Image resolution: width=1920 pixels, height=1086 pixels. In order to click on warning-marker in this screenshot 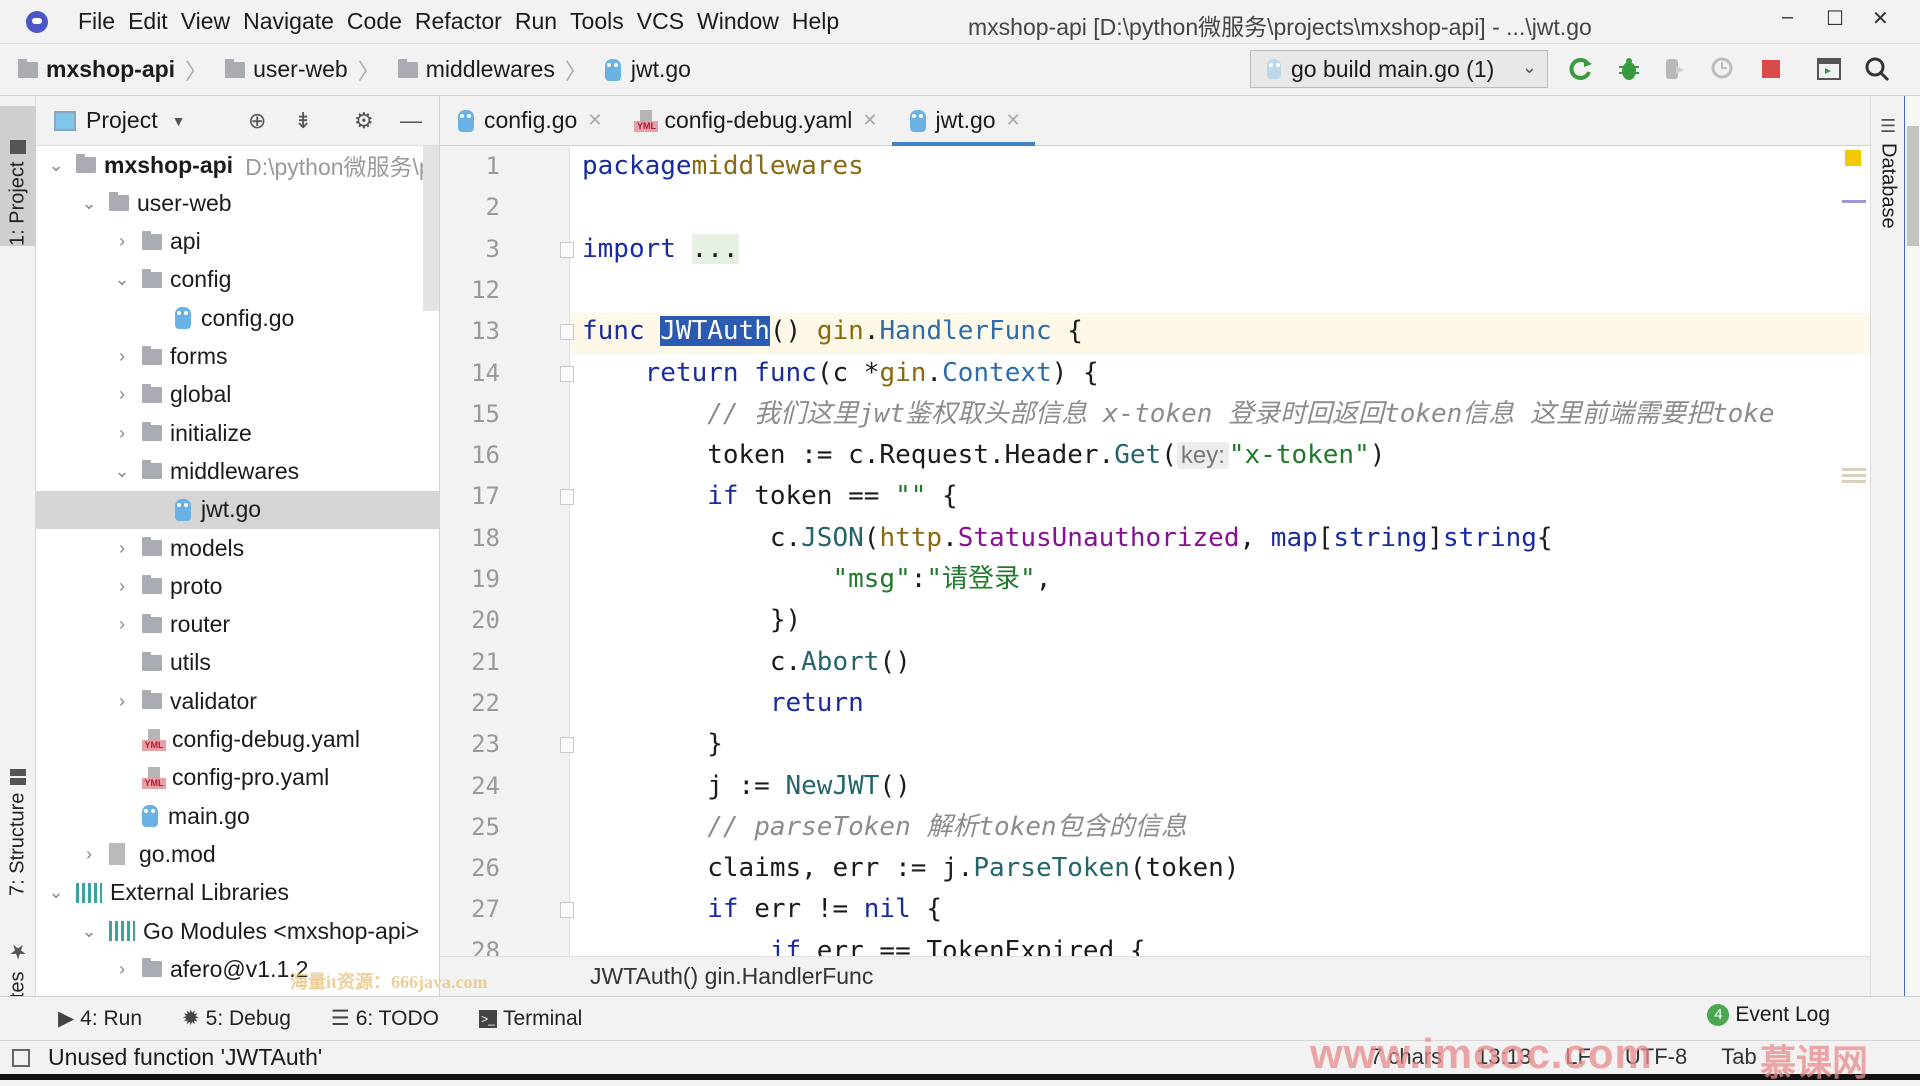, I will do `click(1853, 158)`.